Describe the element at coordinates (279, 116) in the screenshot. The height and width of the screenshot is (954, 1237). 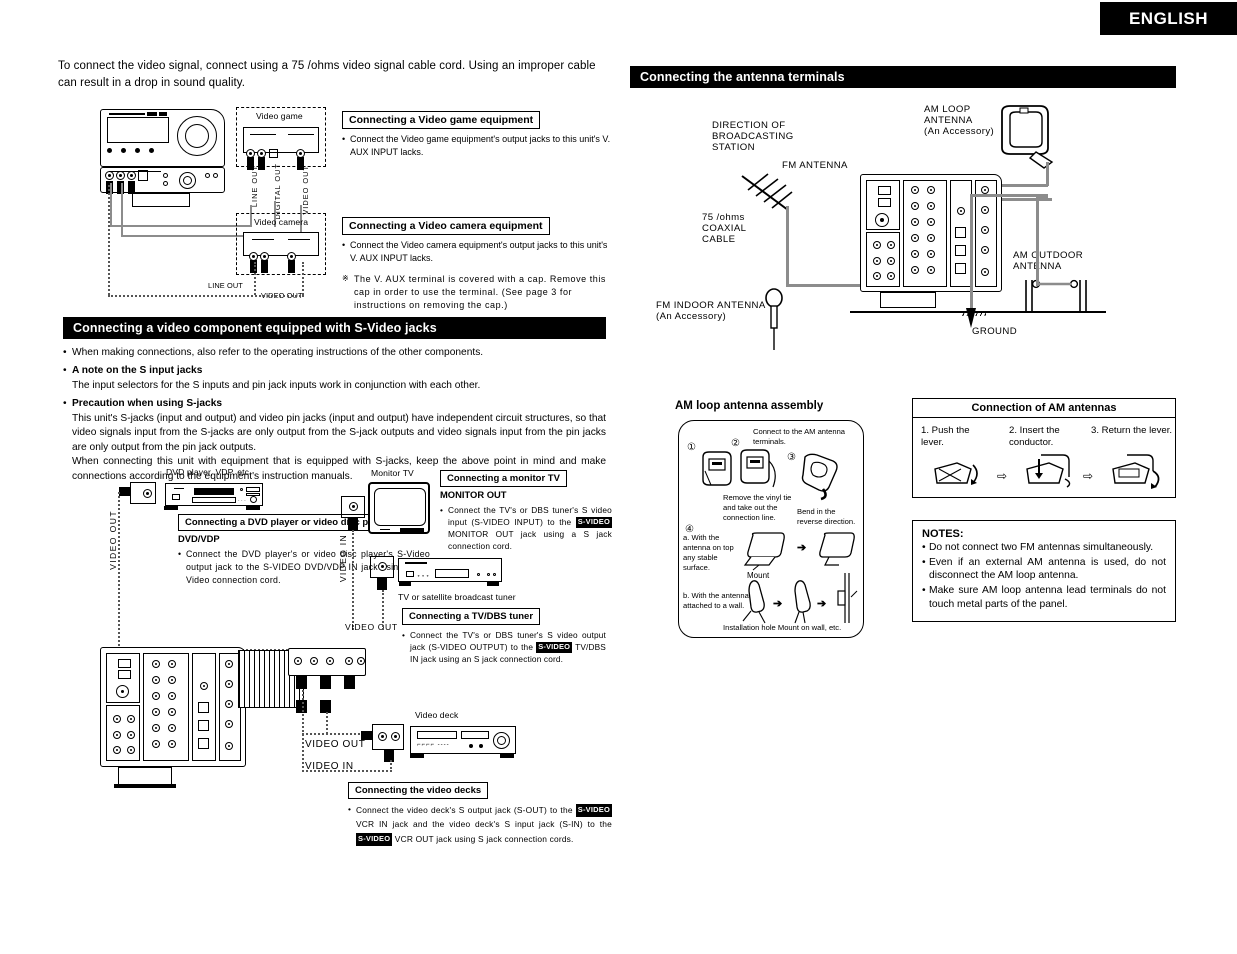
I see `video-game-label: Video game` at that location.